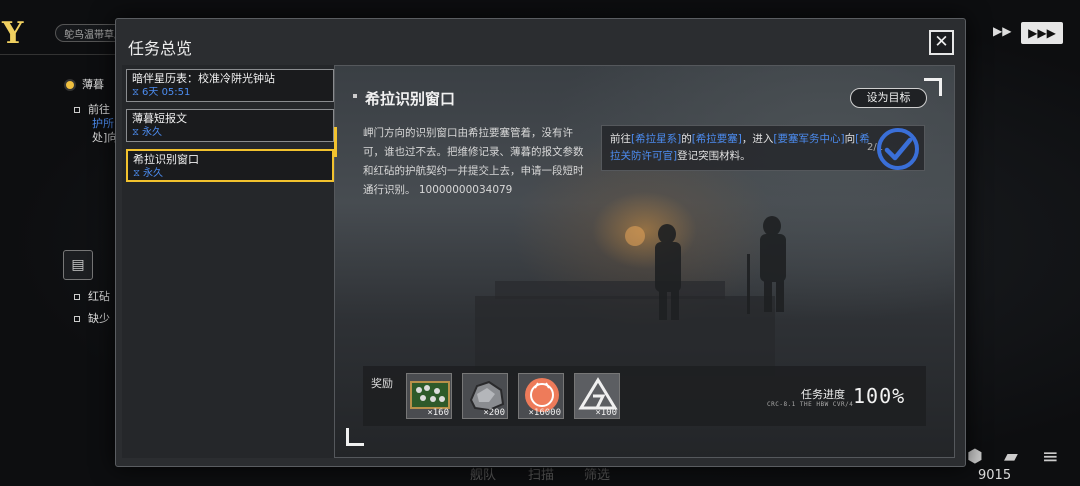 Image resolution: width=1080 pixels, height=486 pixels. What do you see at coordinates (78, 265) in the screenshot?
I see `document-icon: ▤` at bounding box center [78, 265].